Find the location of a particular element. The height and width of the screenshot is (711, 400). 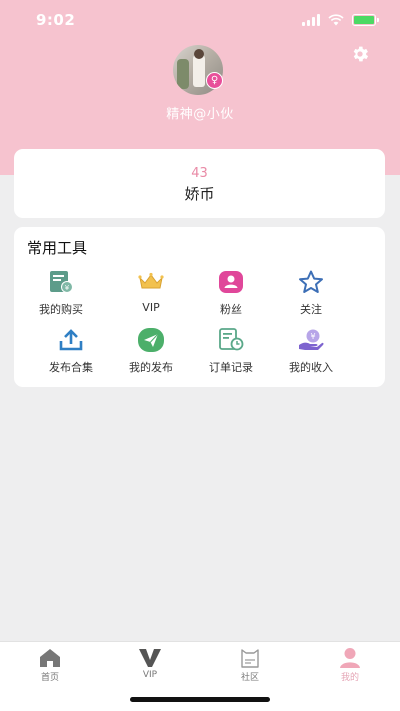

status-icons is located at coordinates (340, 20).